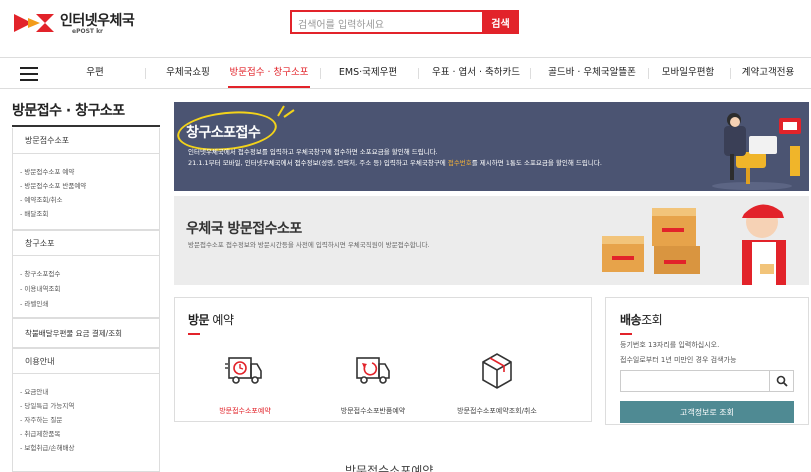  I want to click on visit-return-reservation-link: 방문접수소포반품예약, so click(373, 385).